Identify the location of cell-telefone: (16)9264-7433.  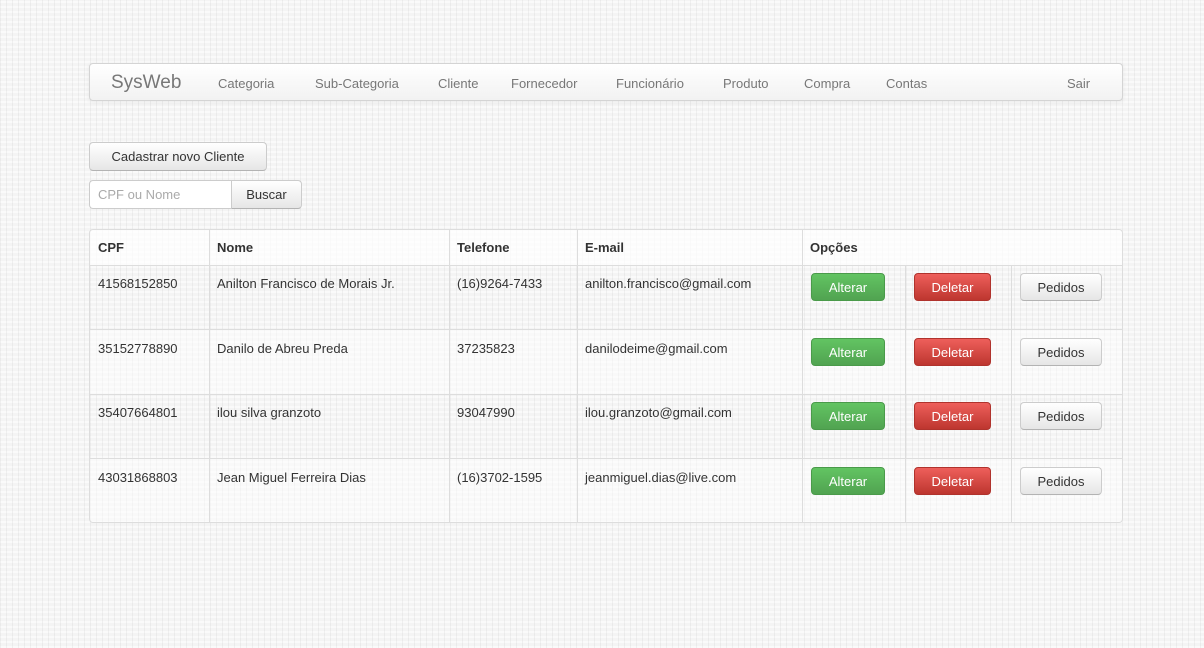
(500, 283).